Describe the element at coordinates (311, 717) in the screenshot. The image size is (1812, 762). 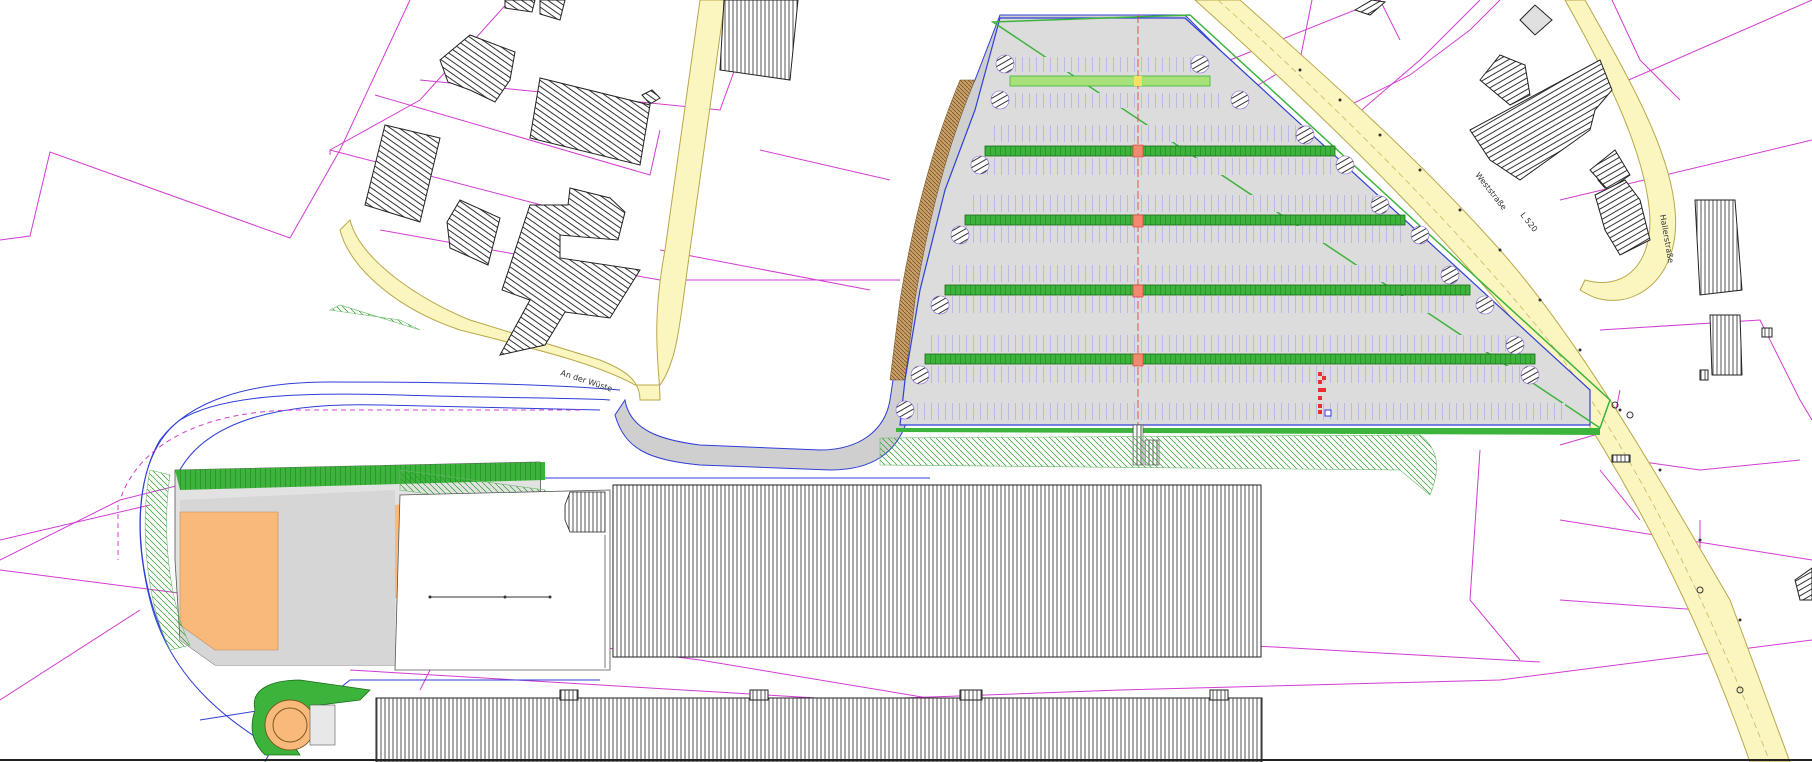
I see `round-structure` at that location.